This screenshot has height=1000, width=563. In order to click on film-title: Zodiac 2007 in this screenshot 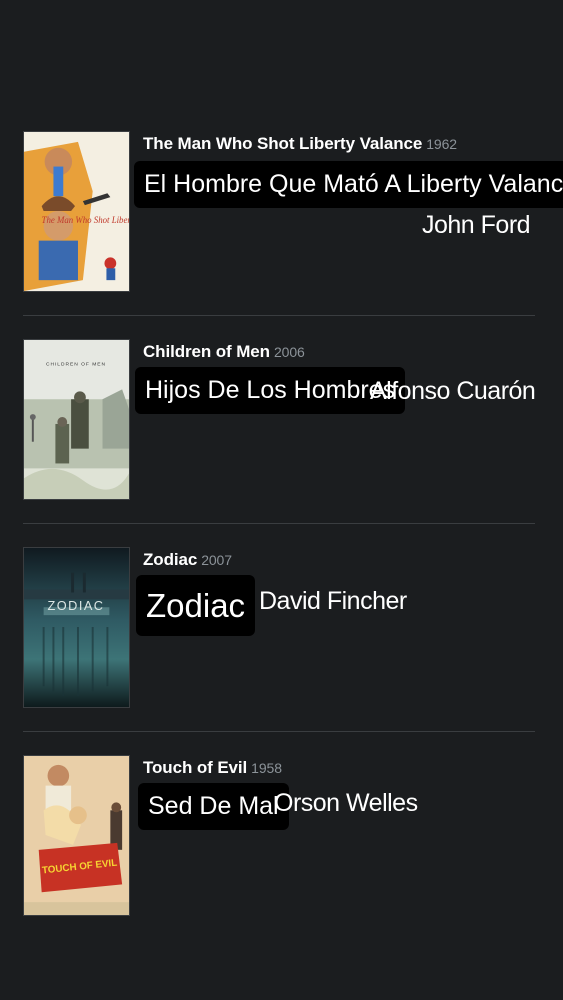, I will do `click(187, 560)`.